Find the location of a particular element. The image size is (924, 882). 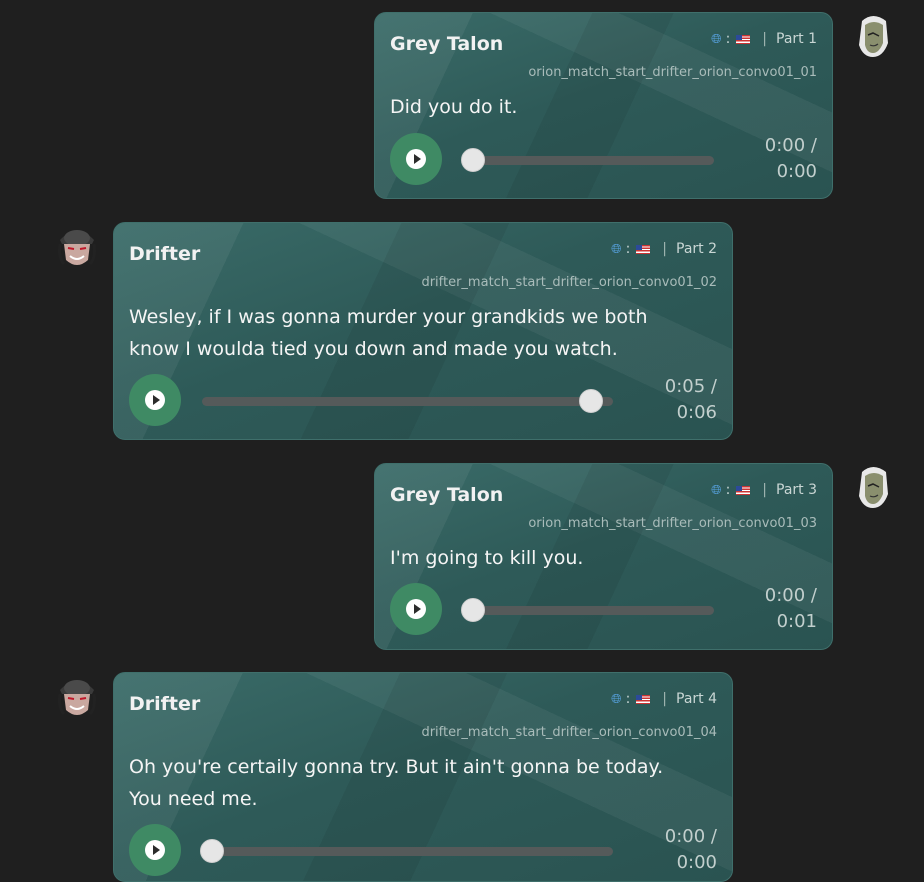

message-text: Did you do it. is located at coordinates (454, 107).